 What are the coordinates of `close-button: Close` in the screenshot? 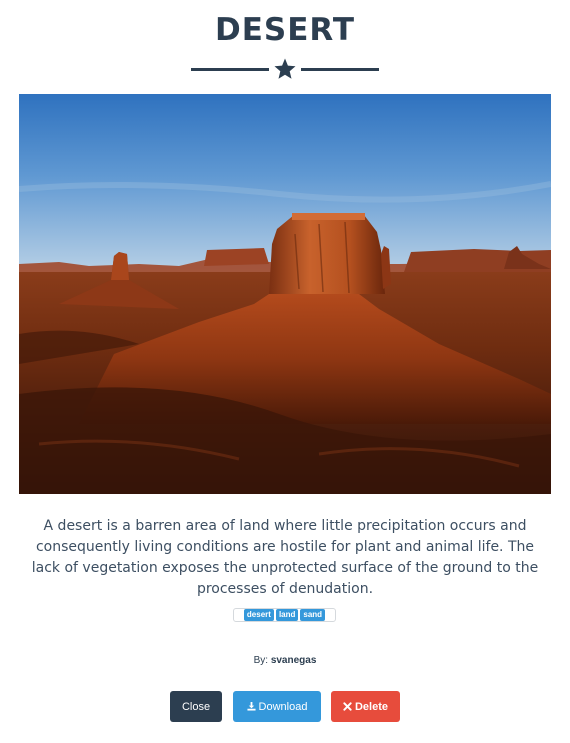 It's located at (196, 706).